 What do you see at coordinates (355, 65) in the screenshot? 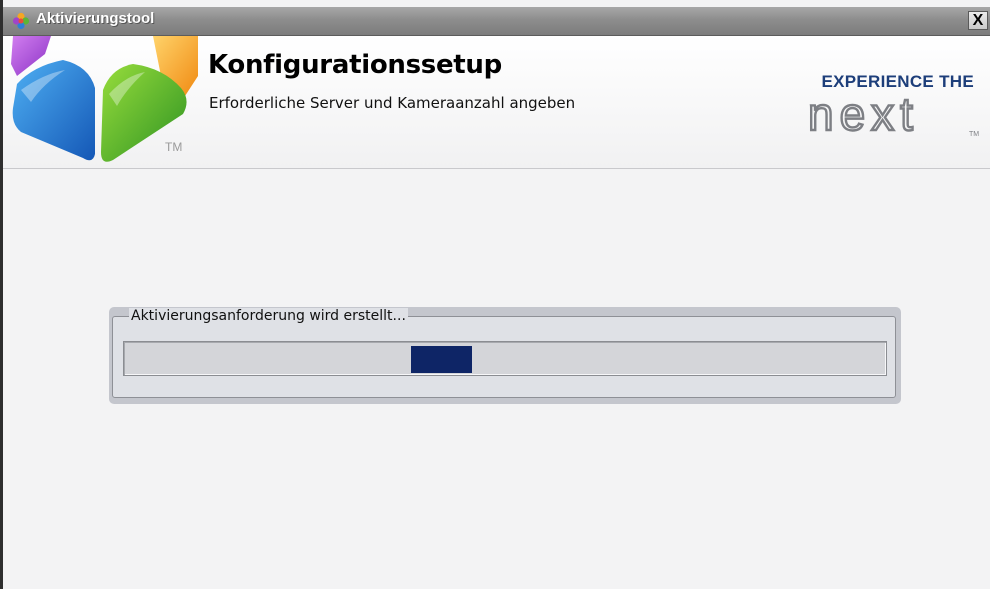
I see `page-title: Konfigurationssetup` at bounding box center [355, 65].